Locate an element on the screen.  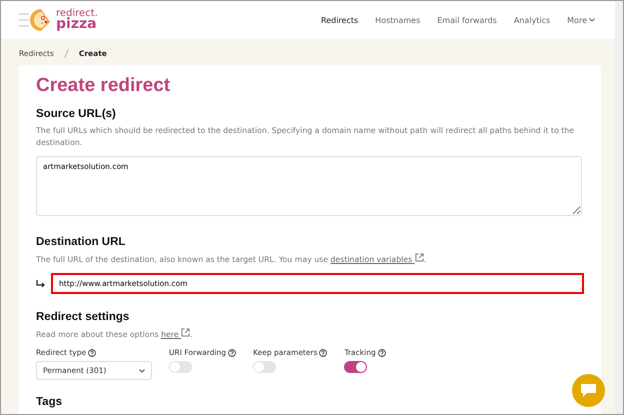
logo-text: redirect. is located at coordinates (77, 13).